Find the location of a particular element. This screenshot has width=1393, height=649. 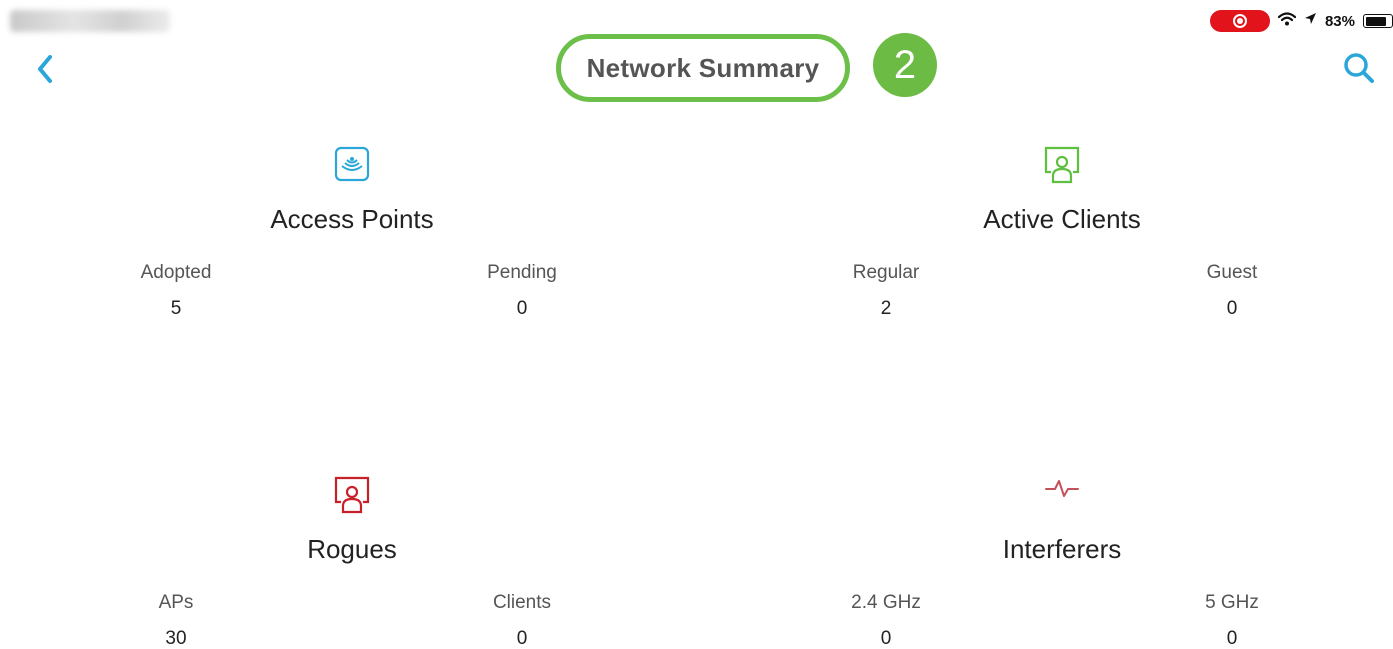

status-bar-blurred-info is located at coordinates (90, 21).